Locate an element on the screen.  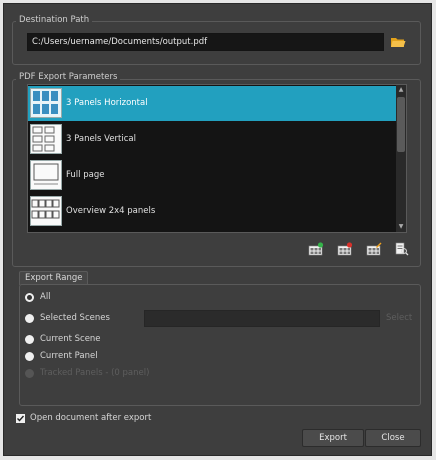
folder-browse-button is located at coordinates (398, 42).